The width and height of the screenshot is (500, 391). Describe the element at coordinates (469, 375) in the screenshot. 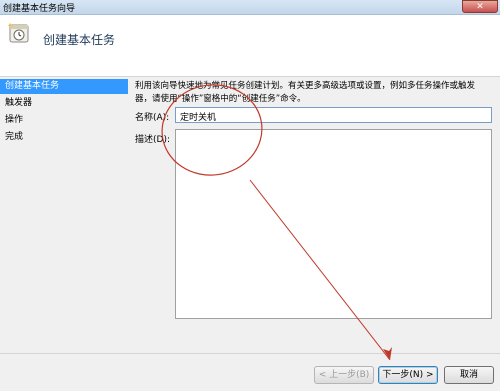

I see `cancel-button: 取消` at that location.